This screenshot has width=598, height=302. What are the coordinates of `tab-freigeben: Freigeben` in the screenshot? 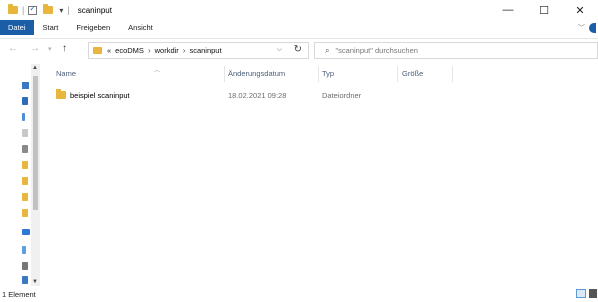 It's located at (93, 27).